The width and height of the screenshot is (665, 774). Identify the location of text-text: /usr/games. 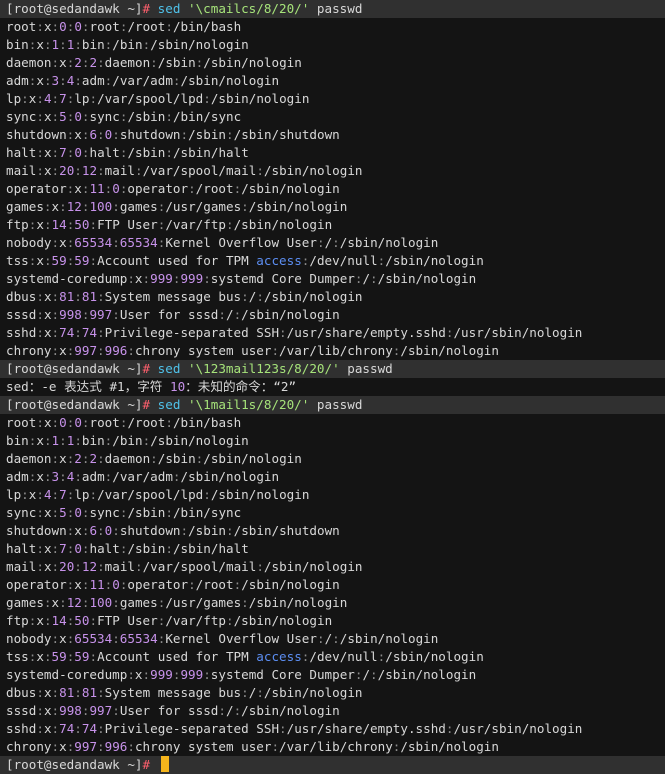
(203, 206).